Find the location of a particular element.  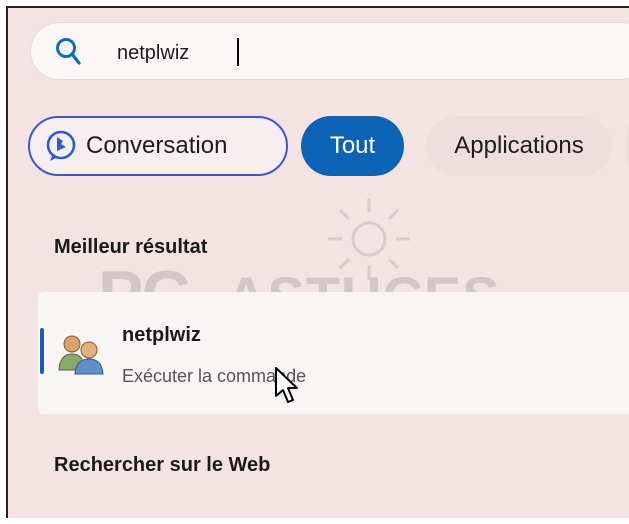

best-match-heading: Meilleur résultat is located at coordinates (131, 247).